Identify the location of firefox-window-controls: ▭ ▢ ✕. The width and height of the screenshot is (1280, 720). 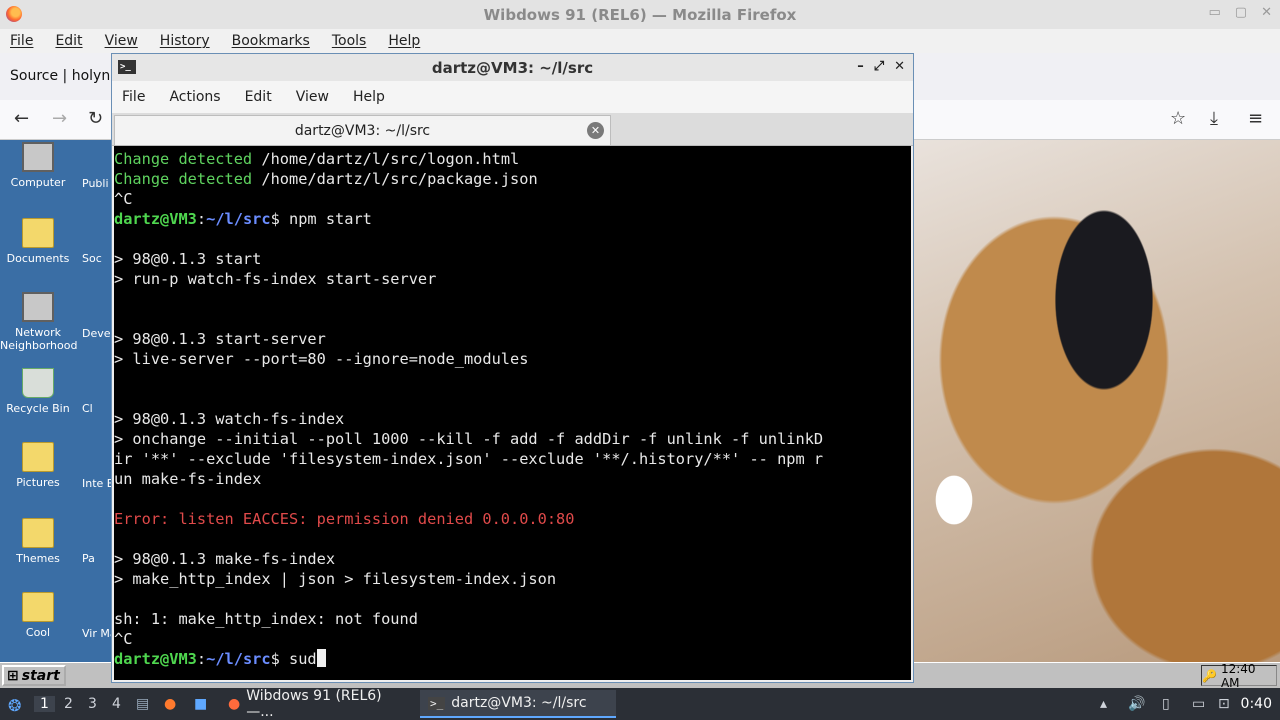
(1241, 12).